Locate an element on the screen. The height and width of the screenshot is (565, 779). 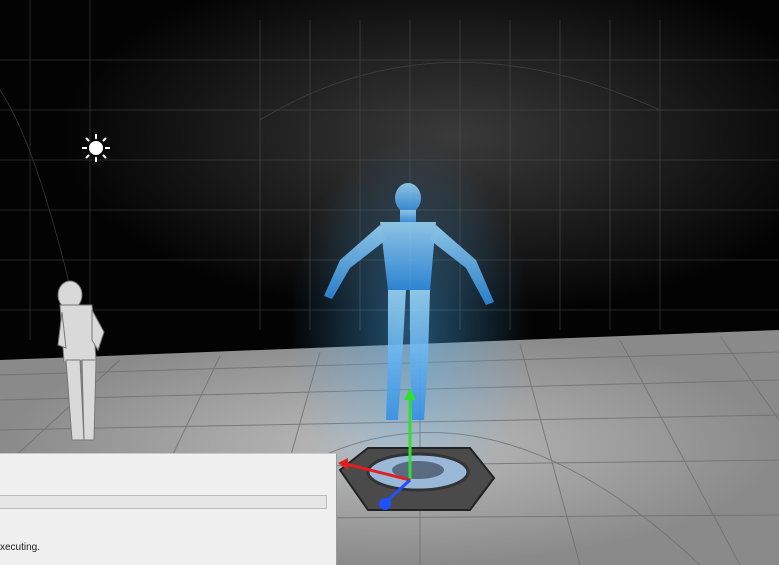
progress-dialog: xecuting. is located at coordinates (168, 509).